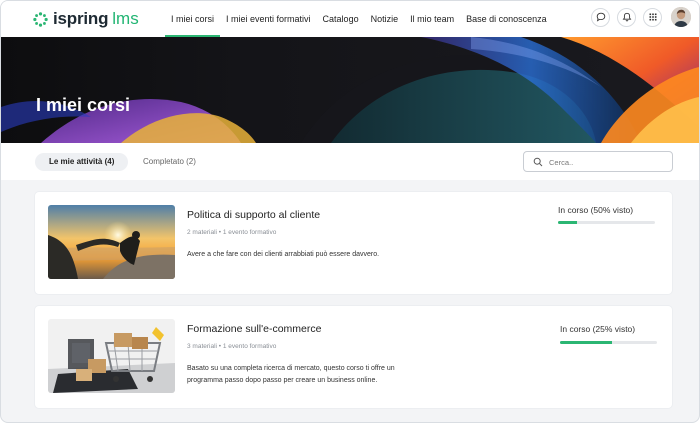 The image size is (700, 423). I want to click on course-meta: 3 materiali • 1 evento formativo, so click(232, 346).